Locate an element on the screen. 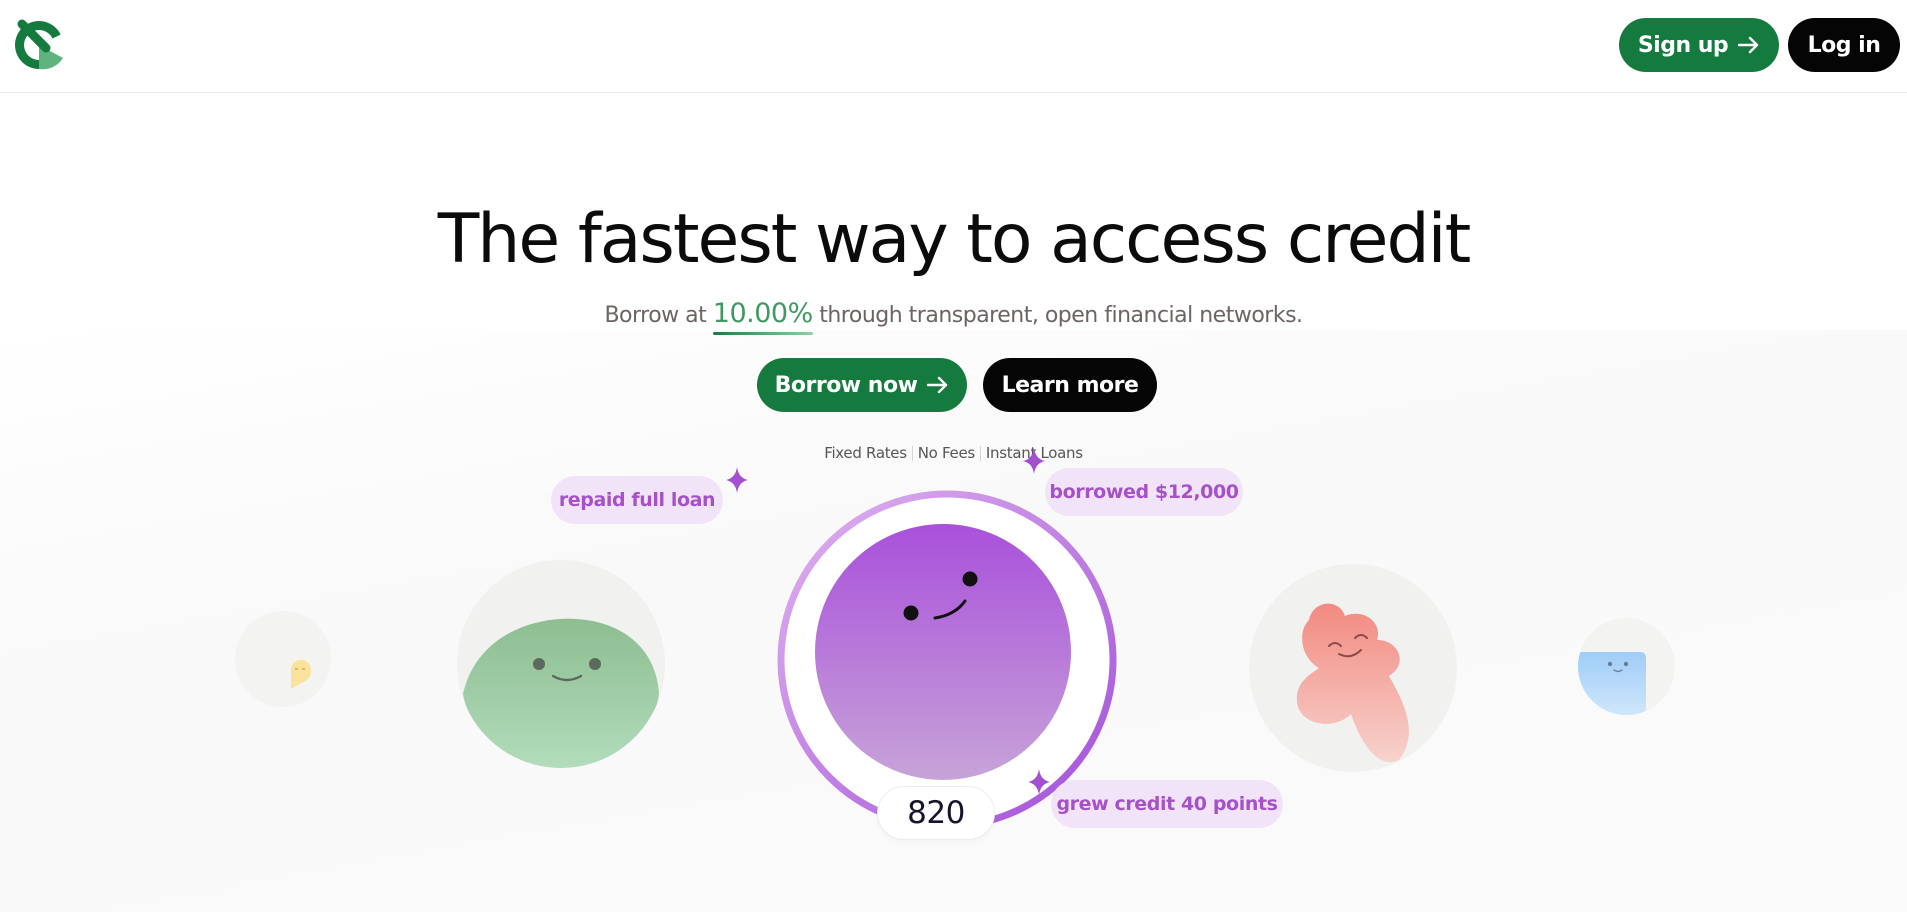 This screenshot has width=1907, height=912. character-blue-circle is located at coordinates (1626, 666).